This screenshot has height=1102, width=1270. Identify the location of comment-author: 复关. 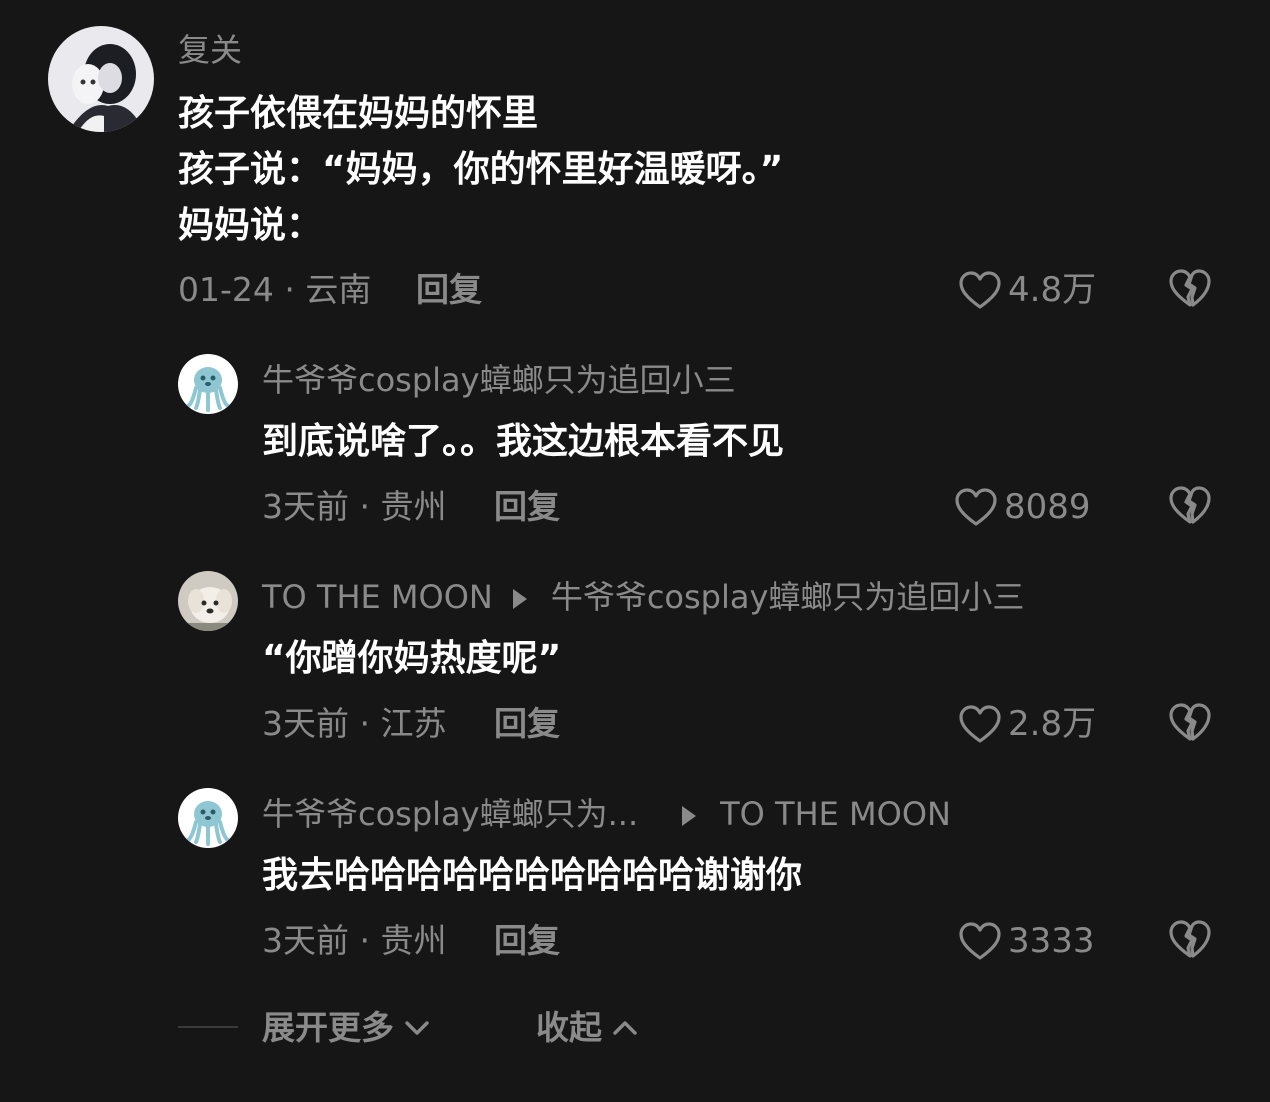
(210, 50).